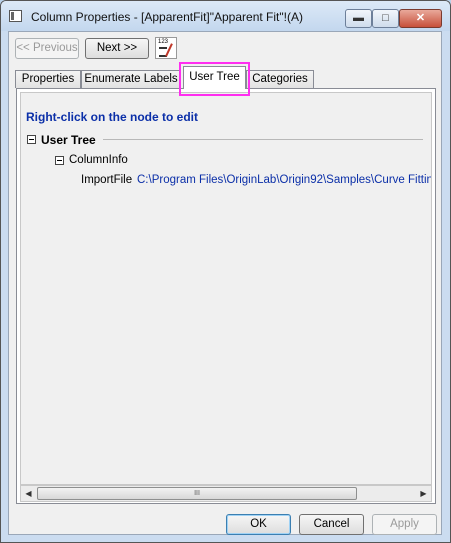 This screenshot has height=543, width=451. I want to click on app-icon, so click(15, 16).